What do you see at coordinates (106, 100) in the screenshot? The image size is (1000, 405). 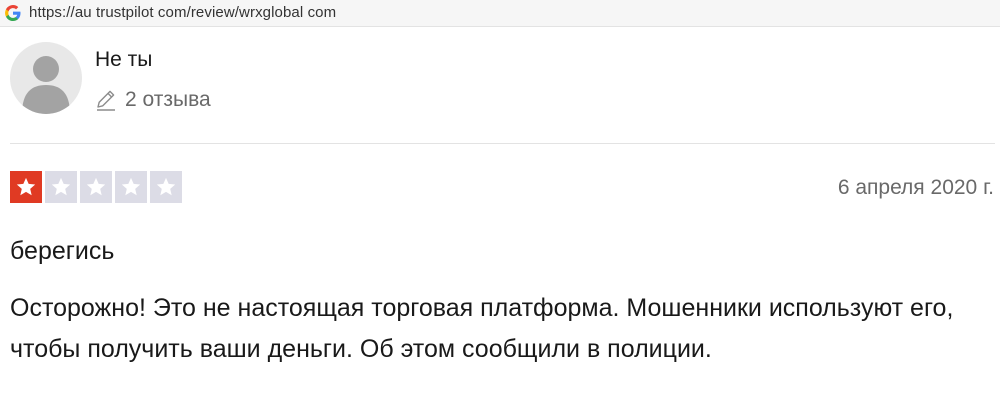 I see `pencil-icon` at bounding box center [106, 100].